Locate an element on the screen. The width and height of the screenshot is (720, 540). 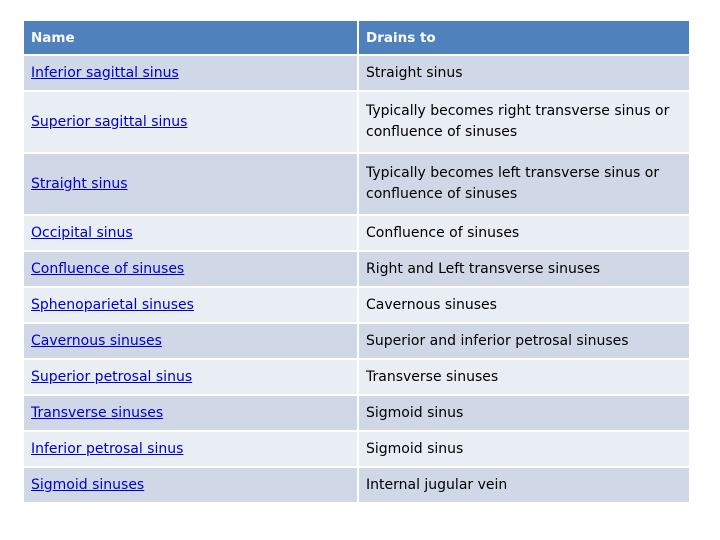
drains-to-cell: Right and Left transverse sinuses is located at coordinates (524, 269).